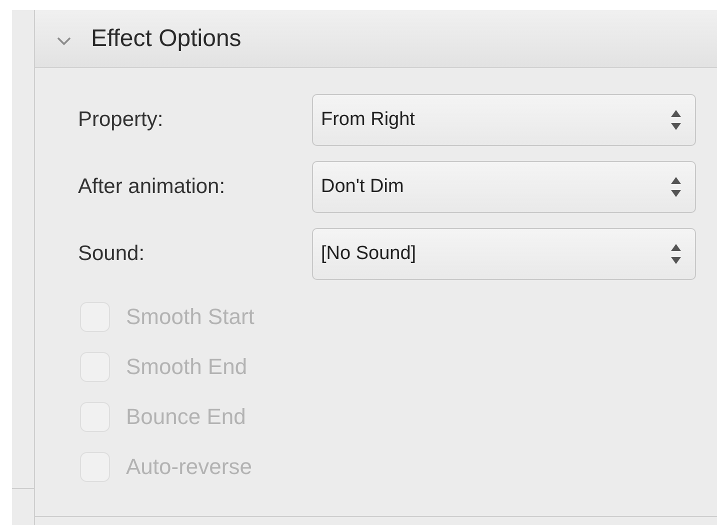 The height and width of the screenshot is (525, 717). I want to click on dropdown: From Right, so click(504, 120).